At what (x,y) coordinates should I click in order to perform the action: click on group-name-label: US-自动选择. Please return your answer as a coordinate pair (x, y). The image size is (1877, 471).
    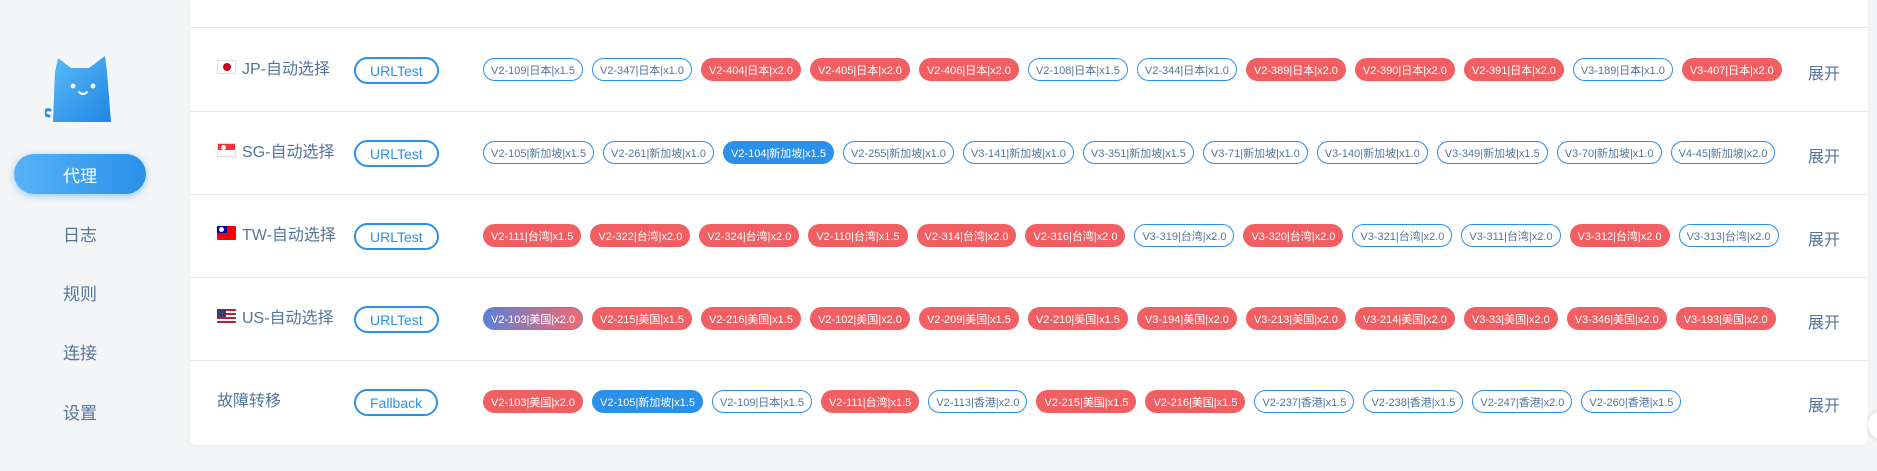
    Looking at the image, I should click on (288, 318).